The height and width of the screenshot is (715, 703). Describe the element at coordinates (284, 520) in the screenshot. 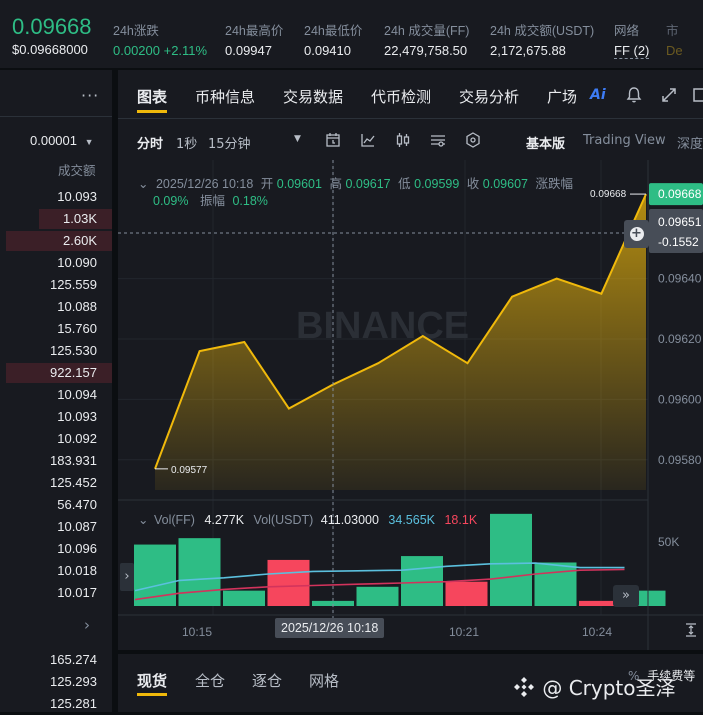

I see `vol-usdt-label: Vol(USDT)` at that location.